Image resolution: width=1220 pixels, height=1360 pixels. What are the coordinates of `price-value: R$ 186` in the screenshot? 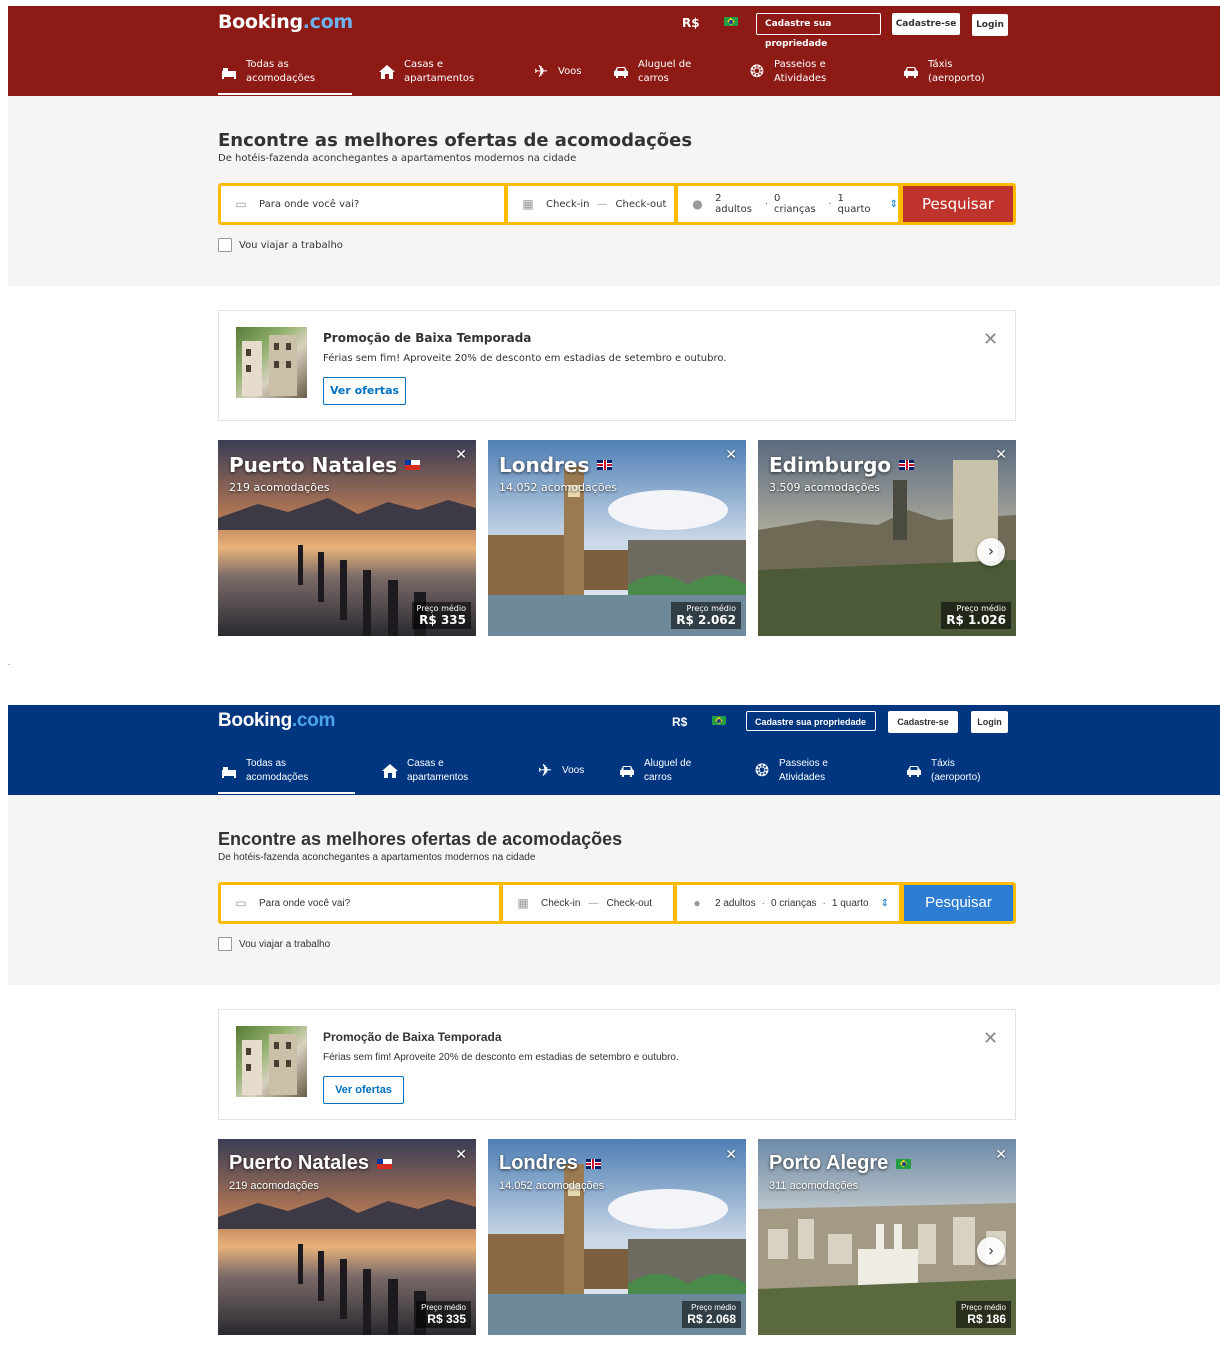 It's located at (986, 1319).